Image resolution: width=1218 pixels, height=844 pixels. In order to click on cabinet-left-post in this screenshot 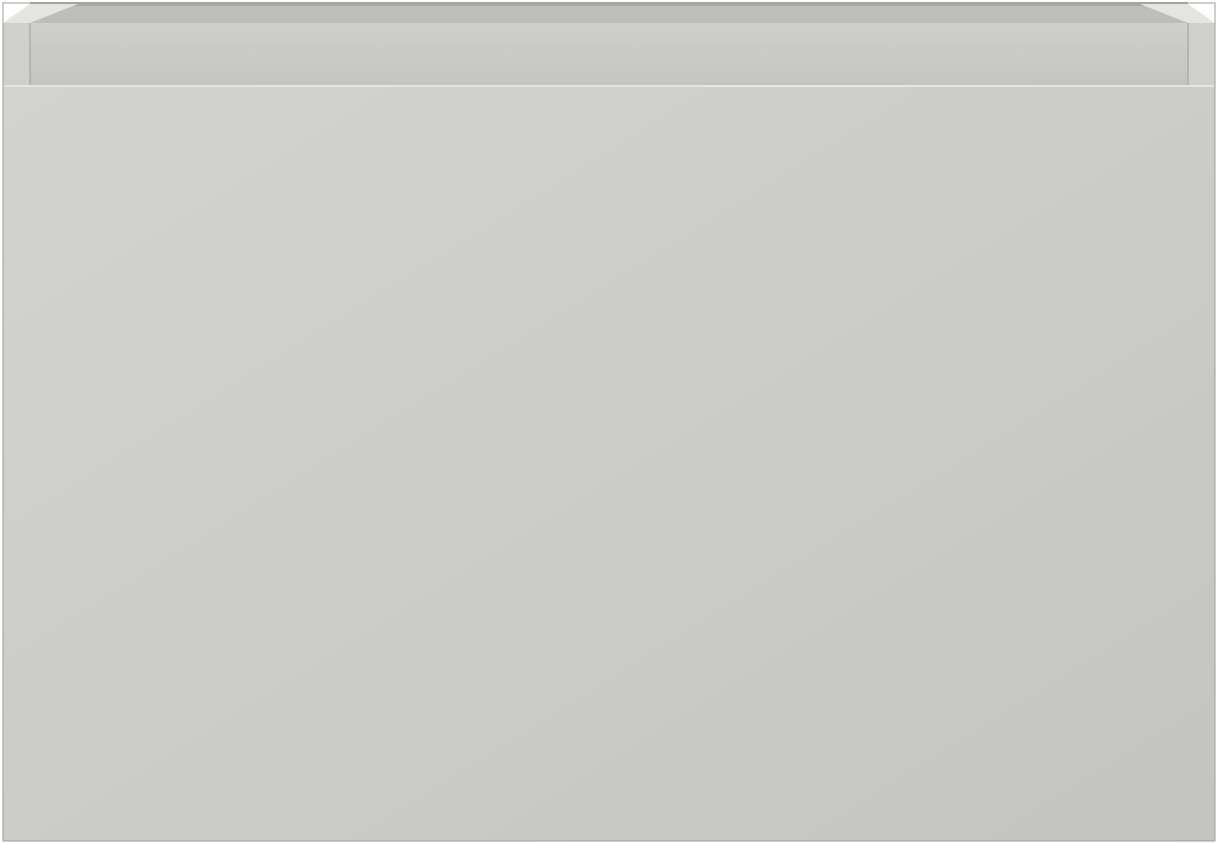, I will do `click(16, 54)`.